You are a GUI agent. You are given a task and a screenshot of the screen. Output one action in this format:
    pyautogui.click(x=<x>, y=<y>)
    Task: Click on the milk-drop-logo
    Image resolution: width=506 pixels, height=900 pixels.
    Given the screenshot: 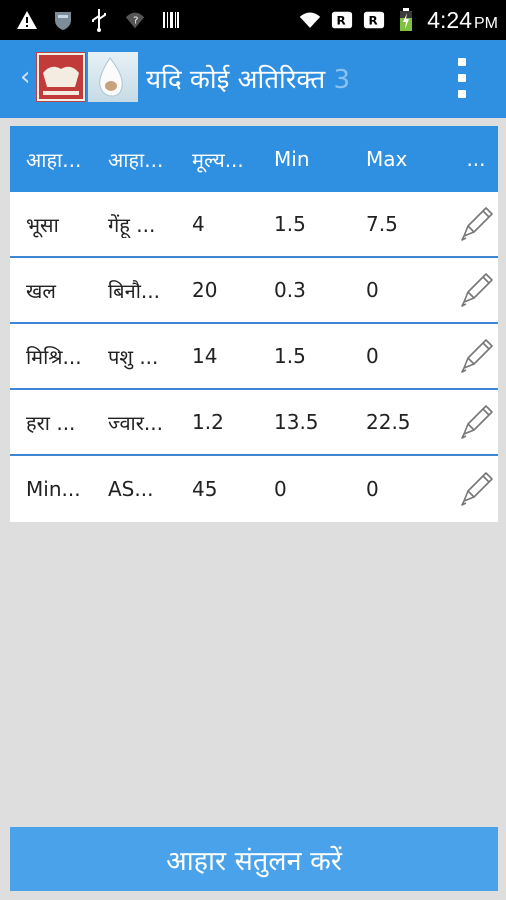 What is the action you would take?
    pyautogui.click(x=113, y=77)
    